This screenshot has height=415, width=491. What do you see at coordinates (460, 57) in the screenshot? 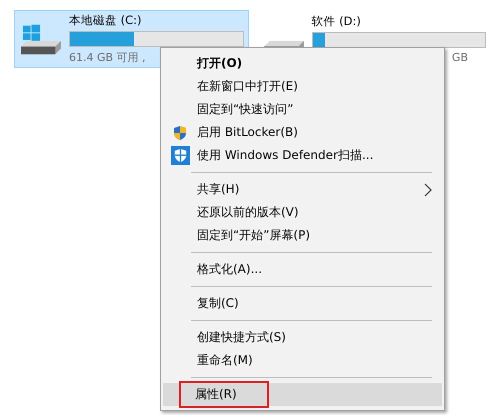
I see `free-space-text: GB` at bounding box center [460, 57].